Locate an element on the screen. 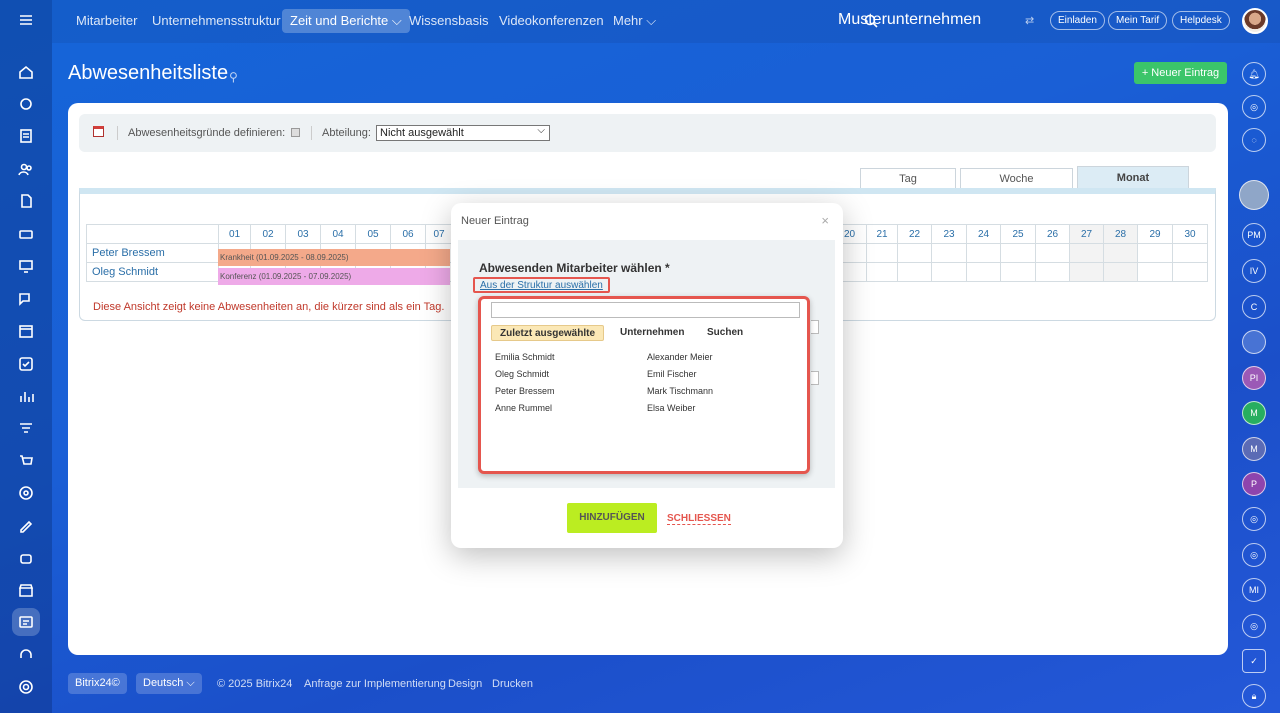 The width and height of the screenshot is (1280, 713). chat-icon is located at coordinates (26, 299).